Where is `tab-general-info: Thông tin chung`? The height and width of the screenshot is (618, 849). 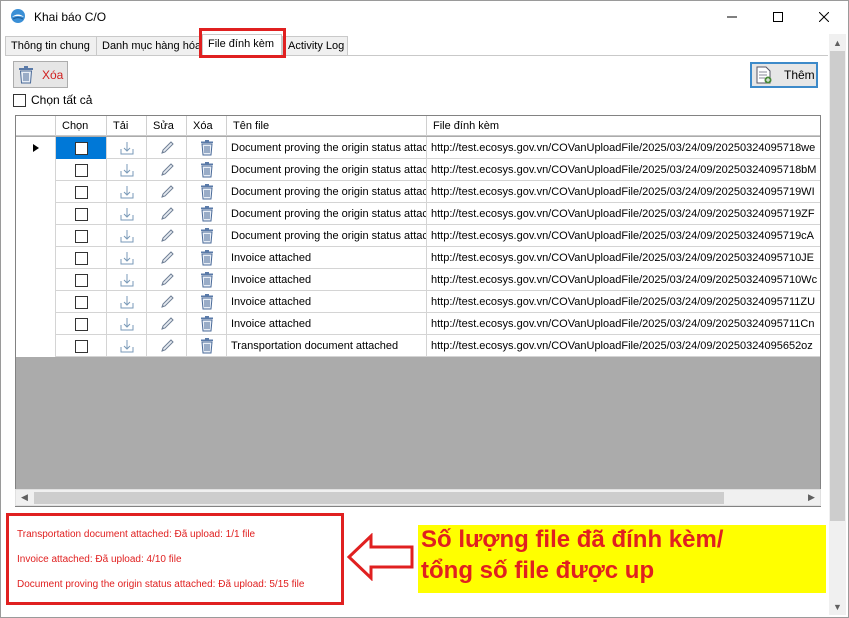 tab-general-info: Thông tin chung is located at coordinates (51, 46).